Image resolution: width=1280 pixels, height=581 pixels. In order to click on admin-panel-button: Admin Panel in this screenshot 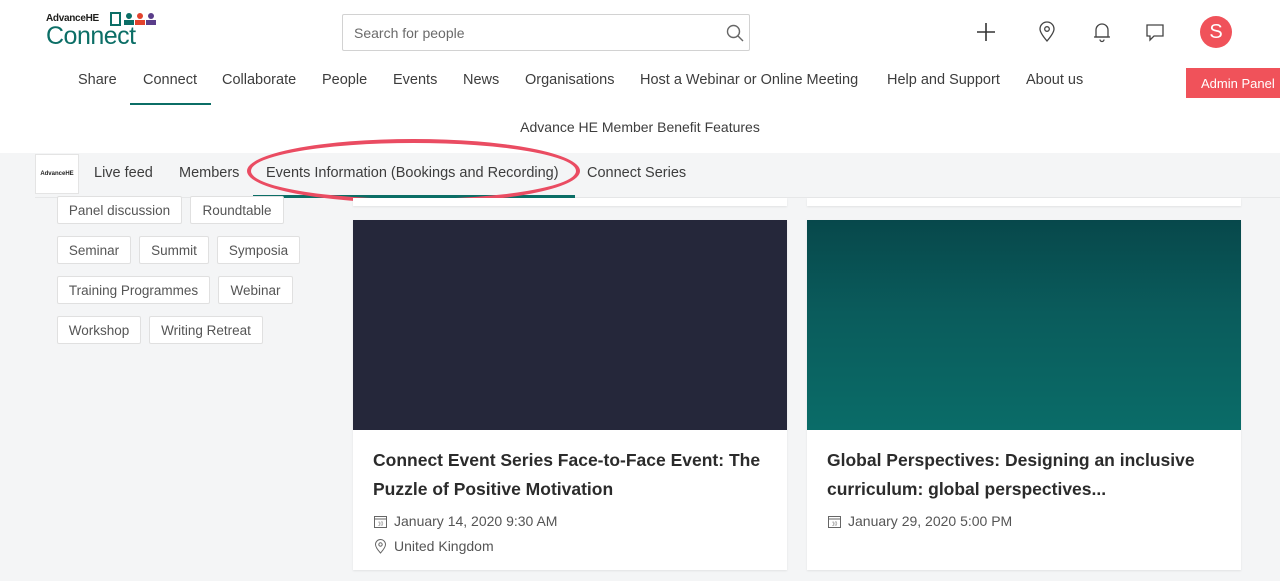, I will do `click(1233, 83)`.